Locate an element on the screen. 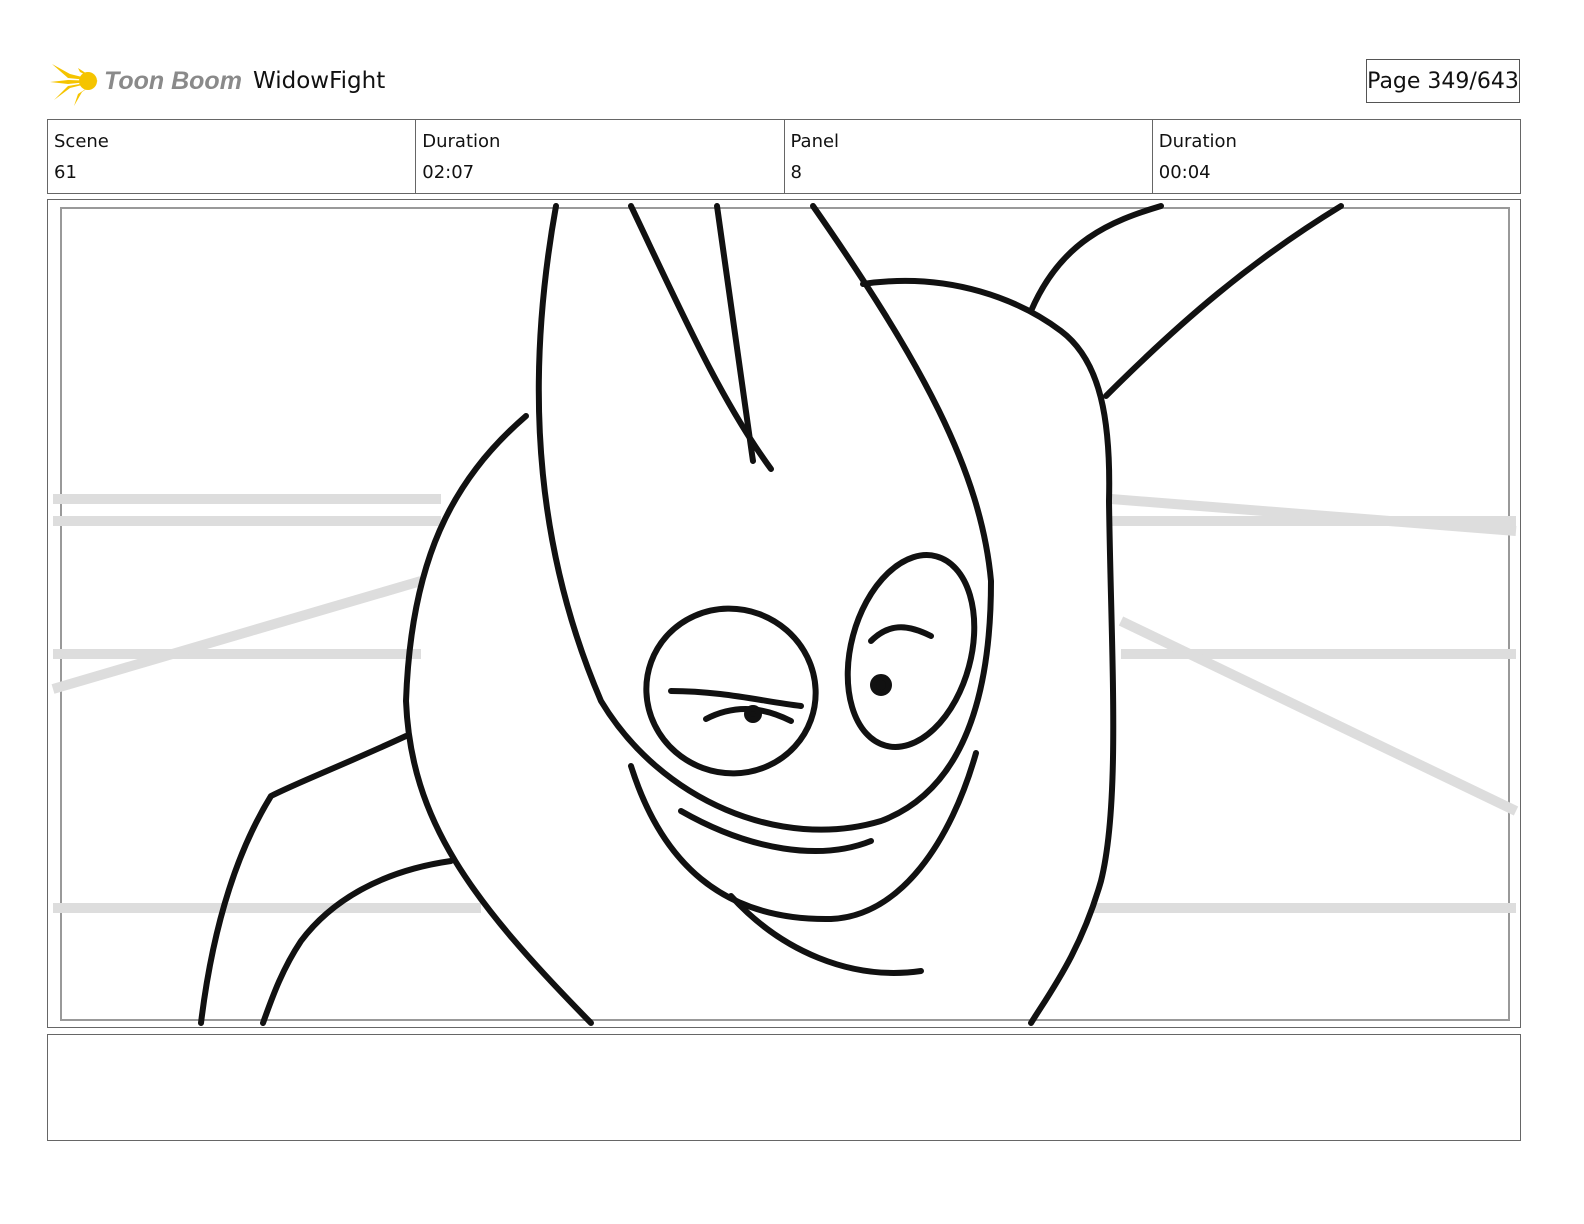  panel-cell: Panel 8 is located at coordinates (969, 156).